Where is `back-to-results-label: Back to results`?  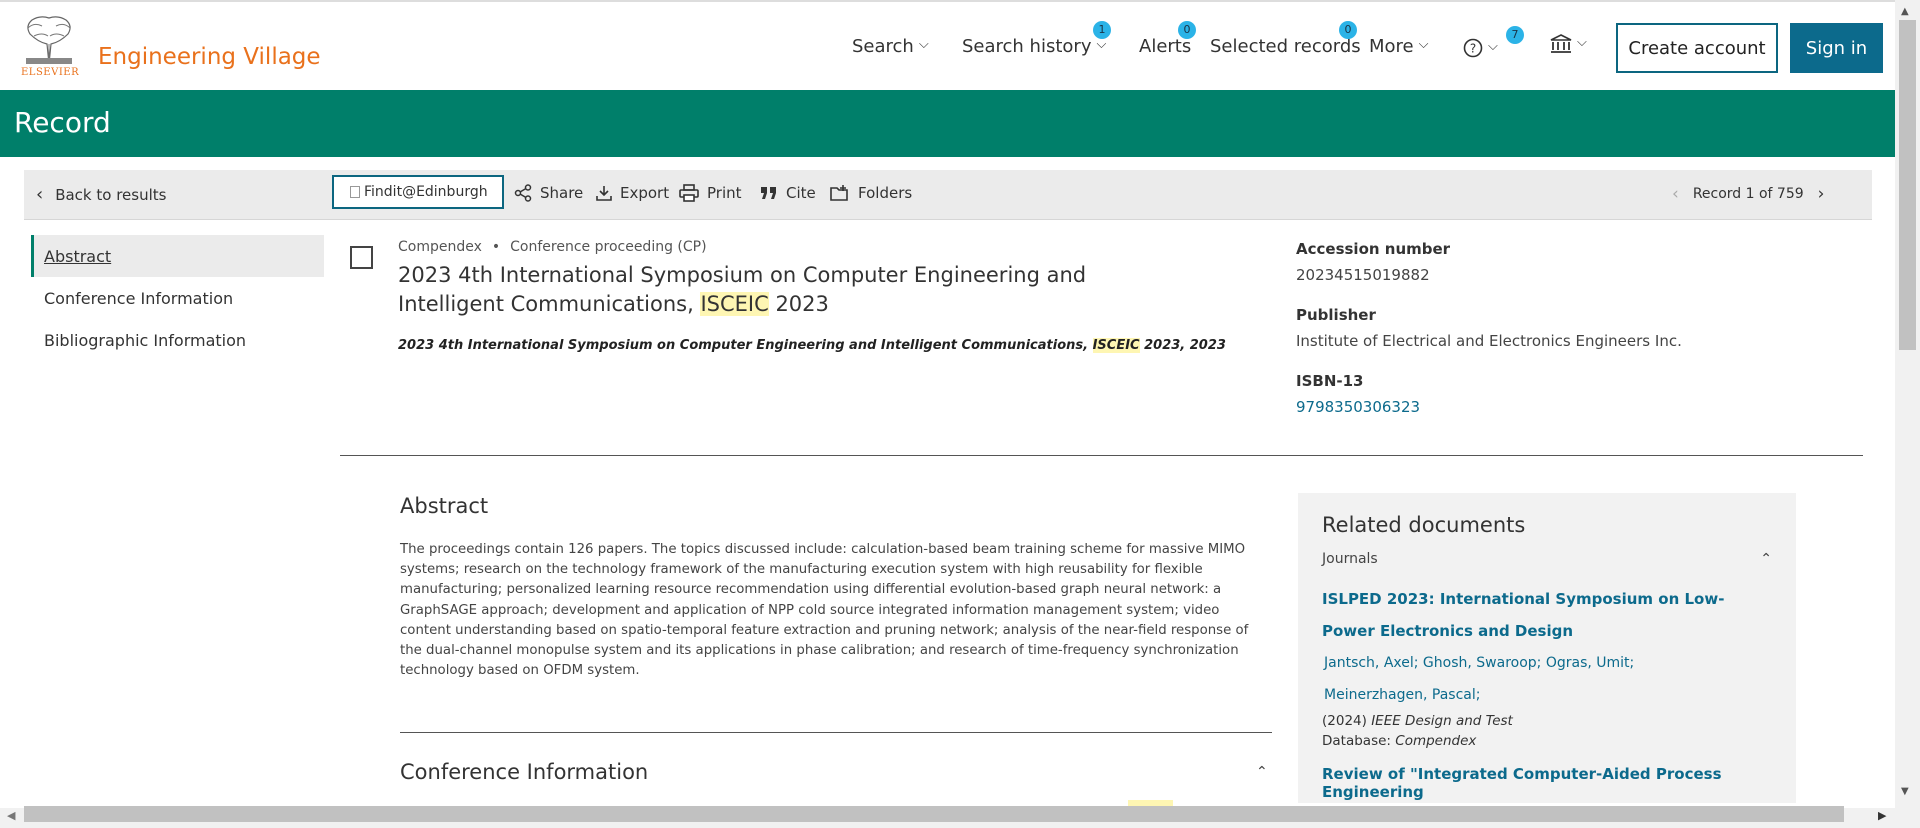 back-to-results-label: Back to results is located at coordinates (111, 194).